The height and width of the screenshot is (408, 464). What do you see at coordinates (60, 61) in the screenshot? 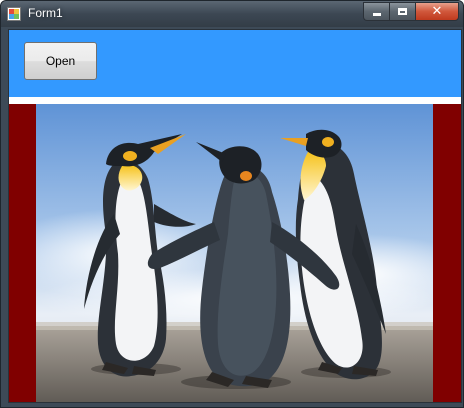
I see `open-button: Open` at bounding box center [60, 61].